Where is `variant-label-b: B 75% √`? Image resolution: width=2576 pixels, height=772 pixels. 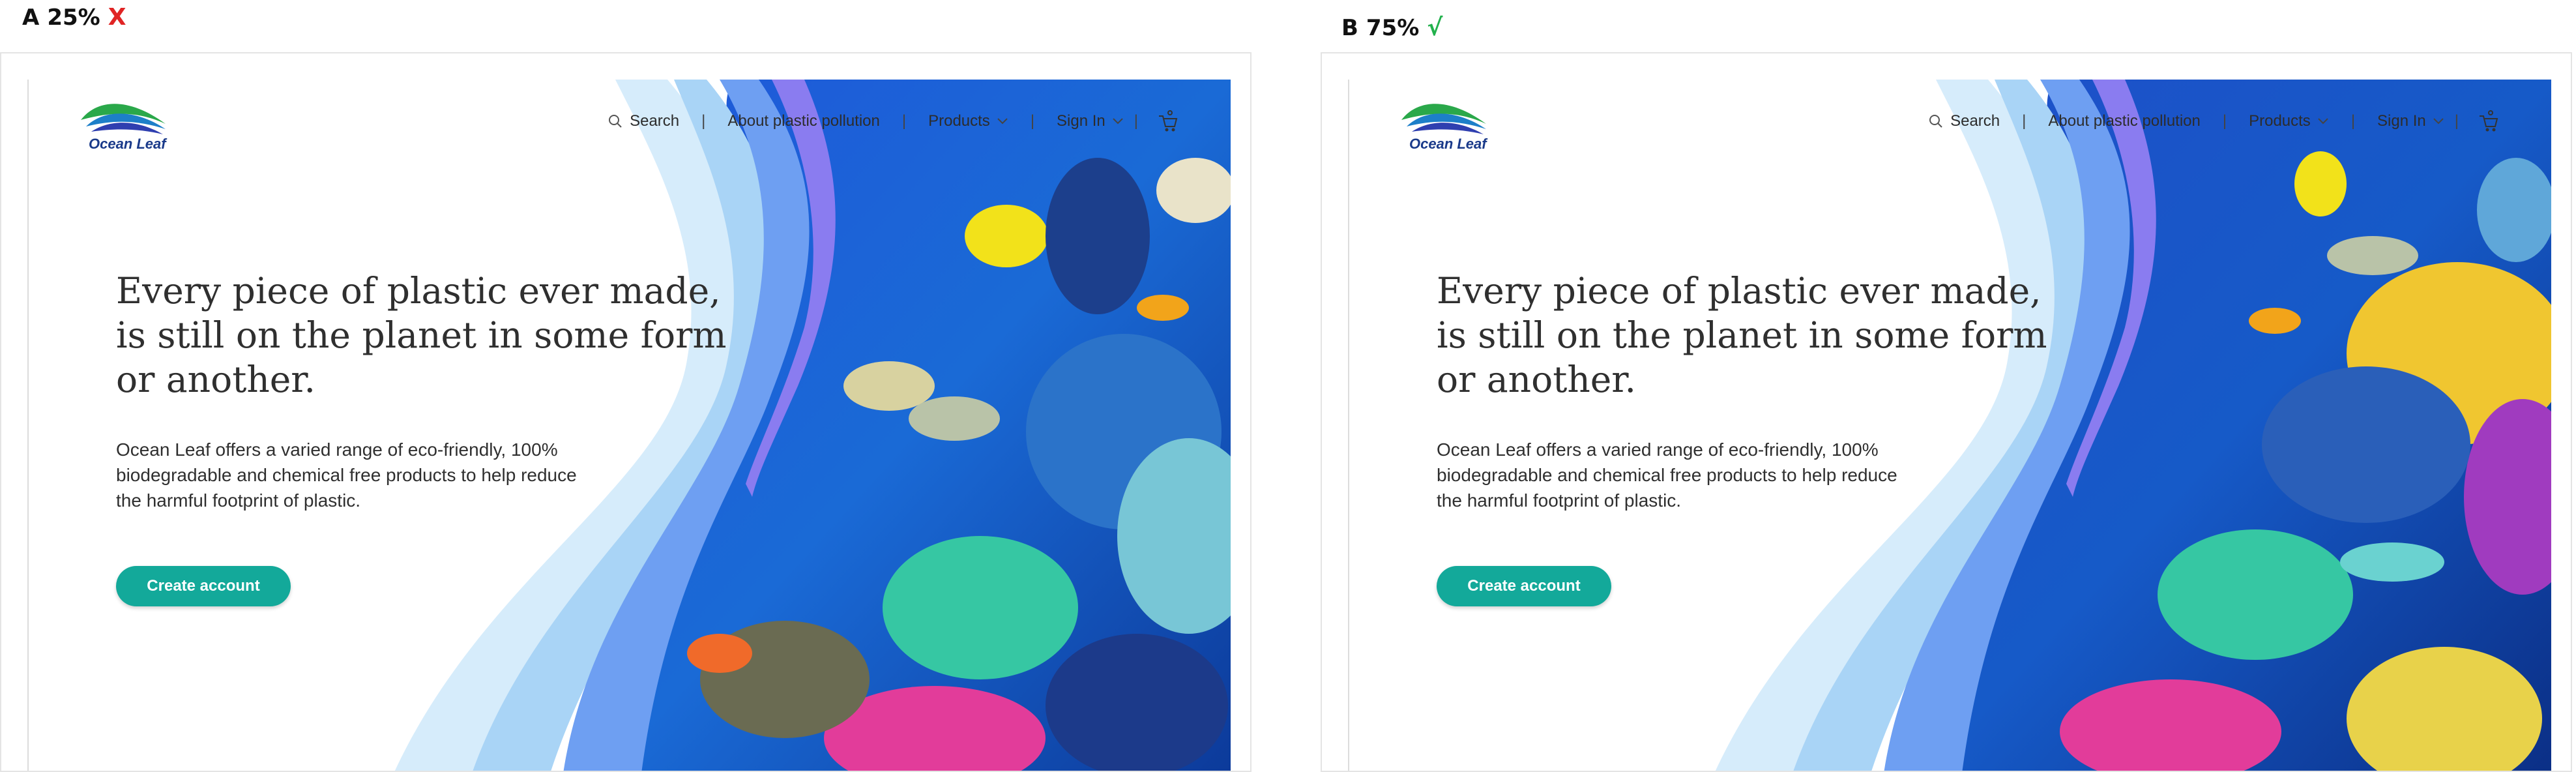
variant-label-b: B 75% √ is located at coordinates (1391, 27).